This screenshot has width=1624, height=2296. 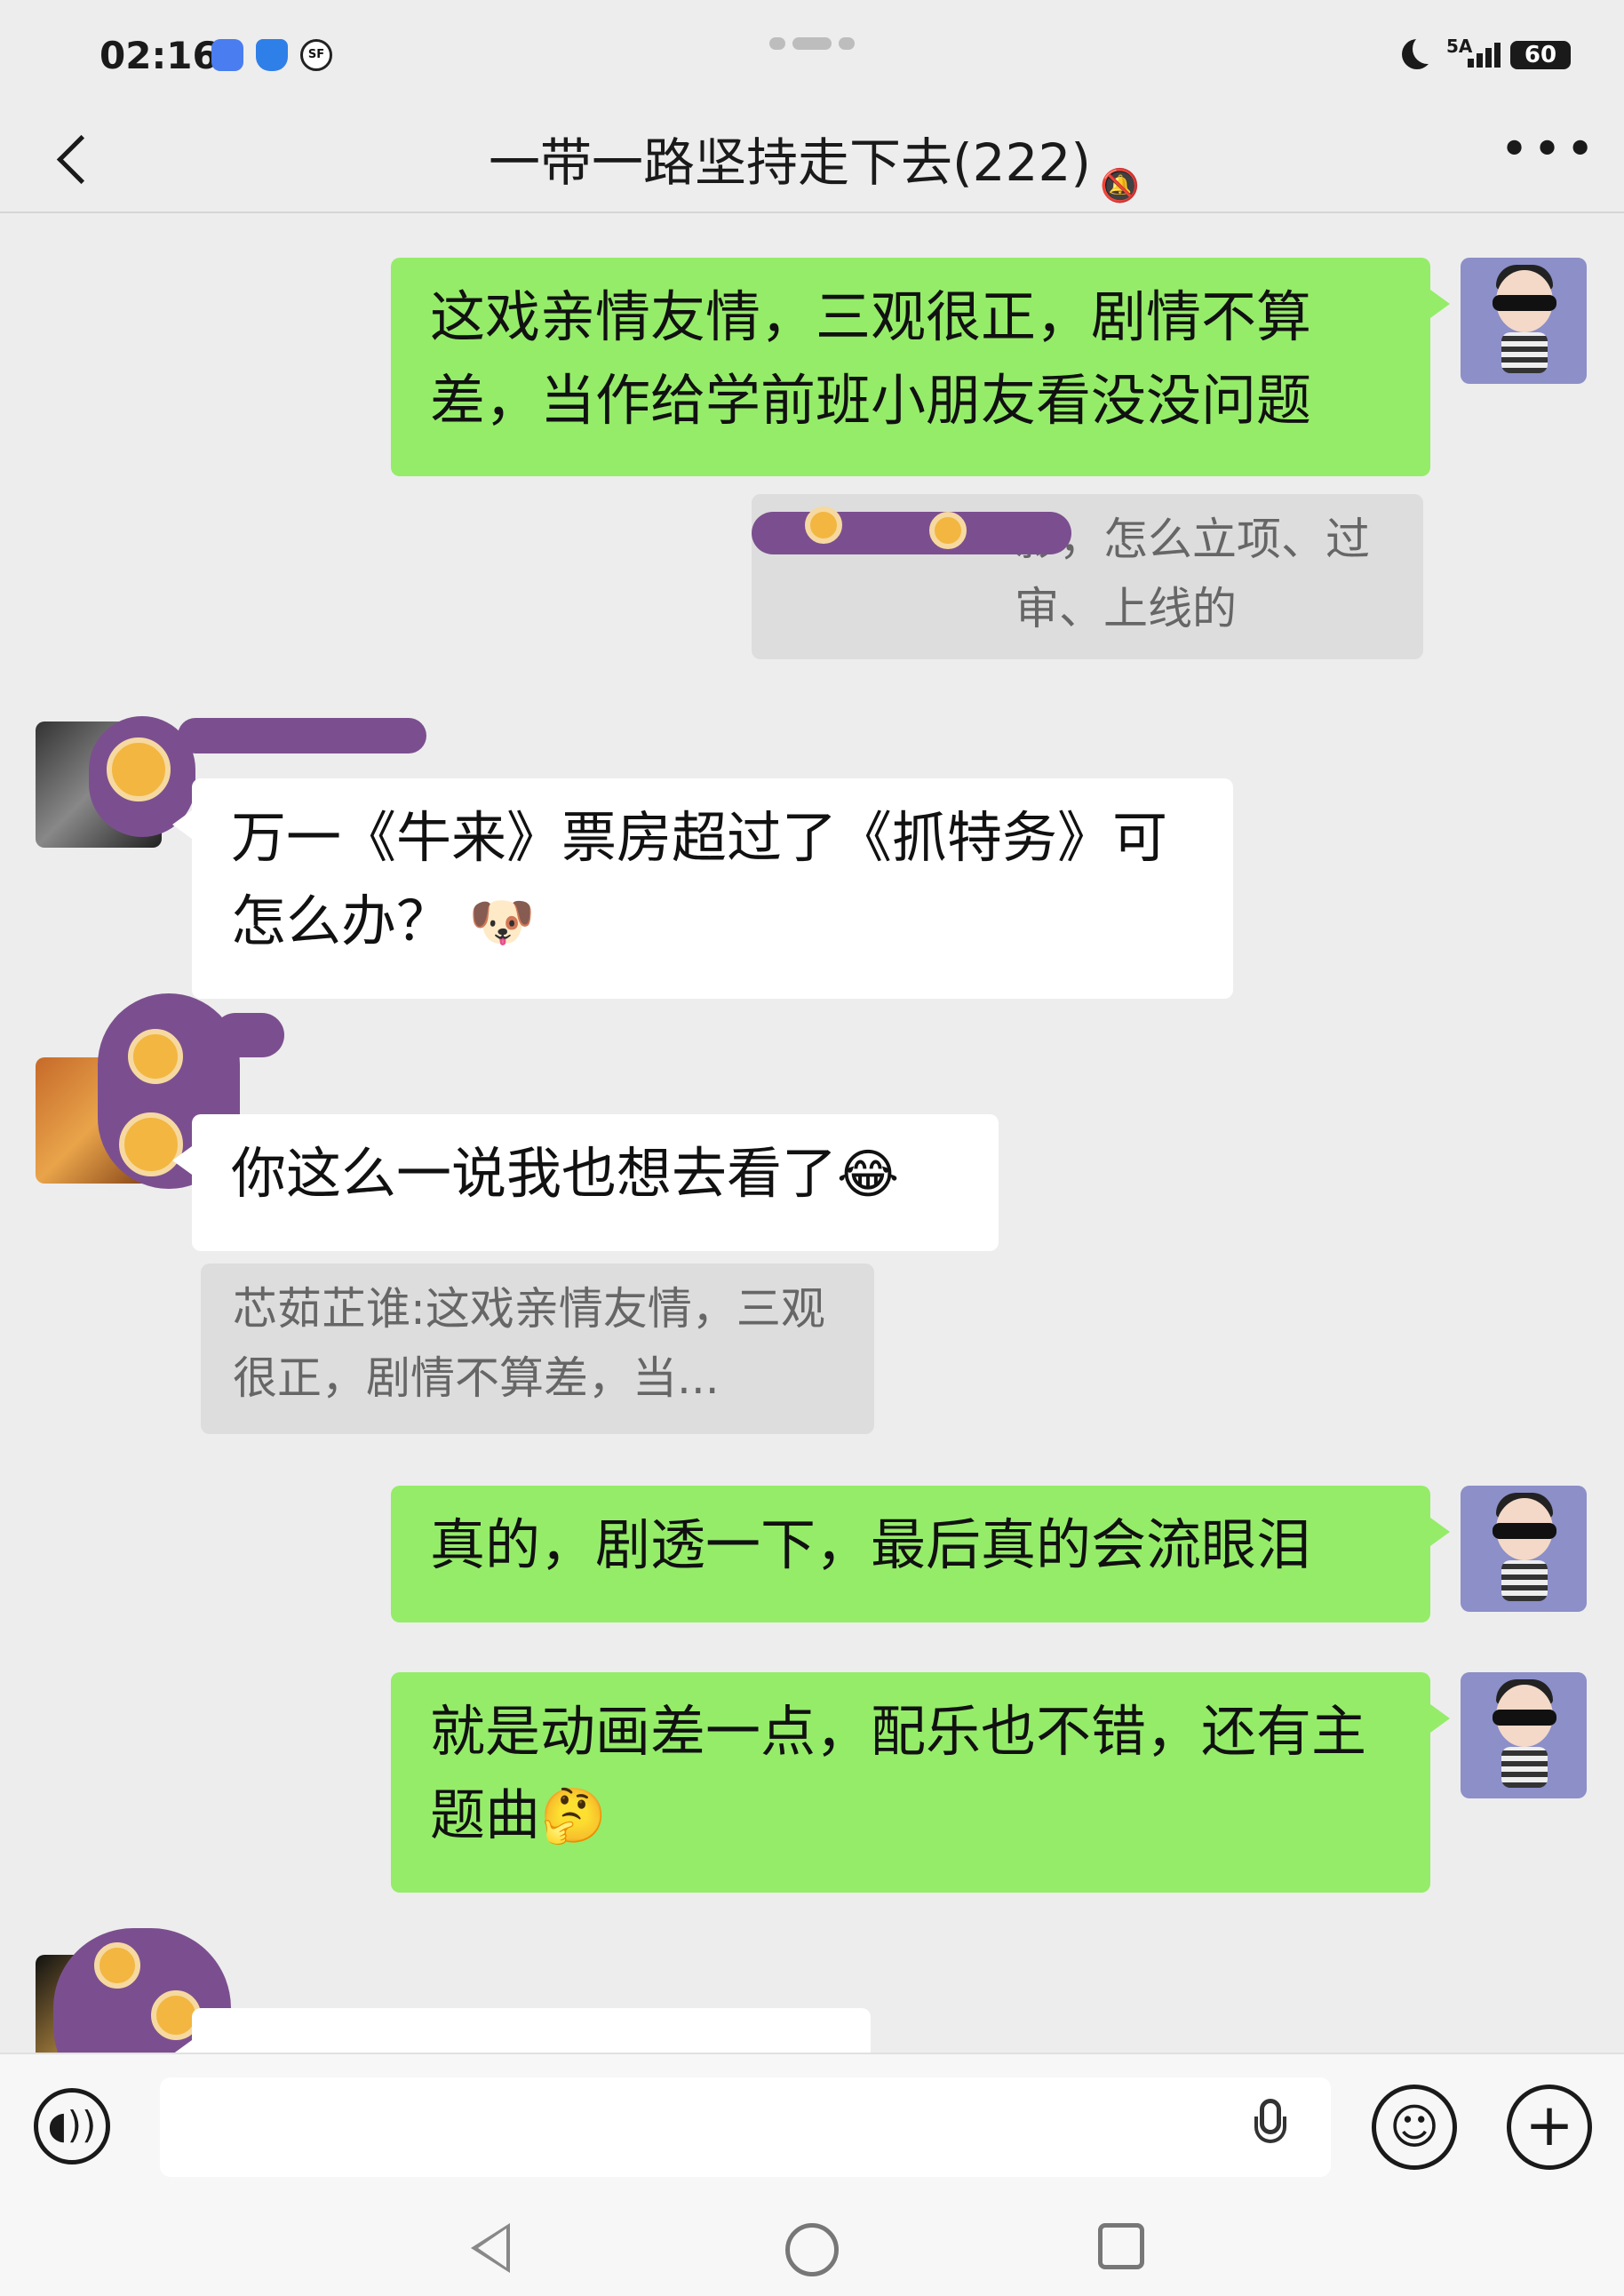 What do you see at coordinates (72, 2126) in the screenshot?
I see `voice-icon: ◖))` at bounding box center [72, 2126].